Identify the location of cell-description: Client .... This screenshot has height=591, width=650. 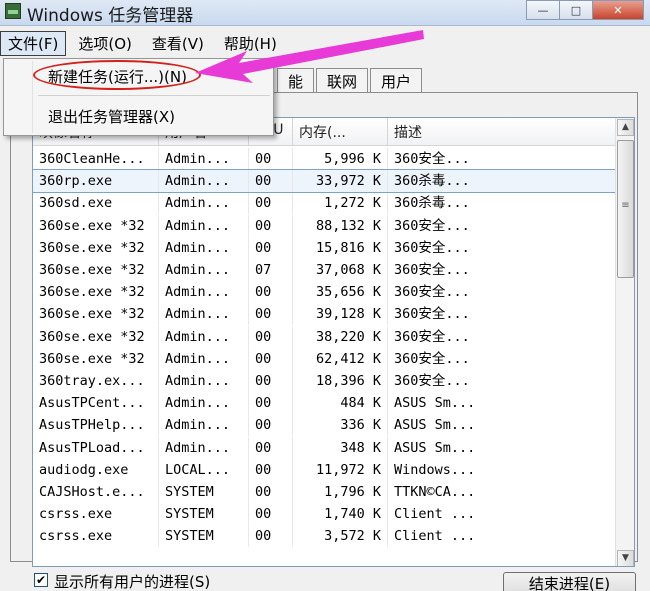
(435, 514).